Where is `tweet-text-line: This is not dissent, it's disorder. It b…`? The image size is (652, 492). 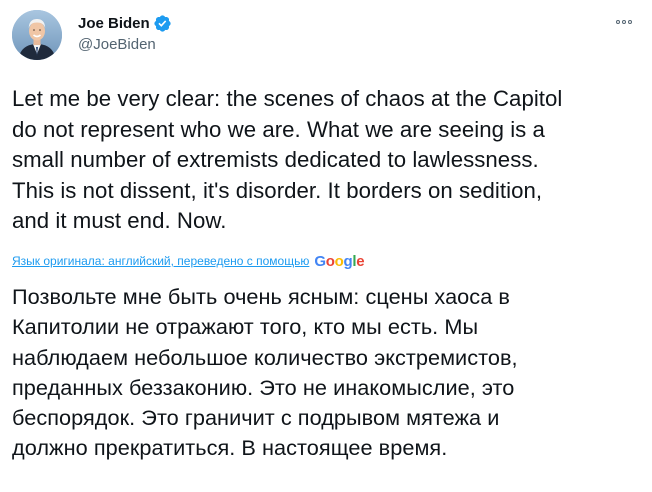
tweet-text-line: This is not dissent, it's disorder. It b… is located at coordinates (277, 190).